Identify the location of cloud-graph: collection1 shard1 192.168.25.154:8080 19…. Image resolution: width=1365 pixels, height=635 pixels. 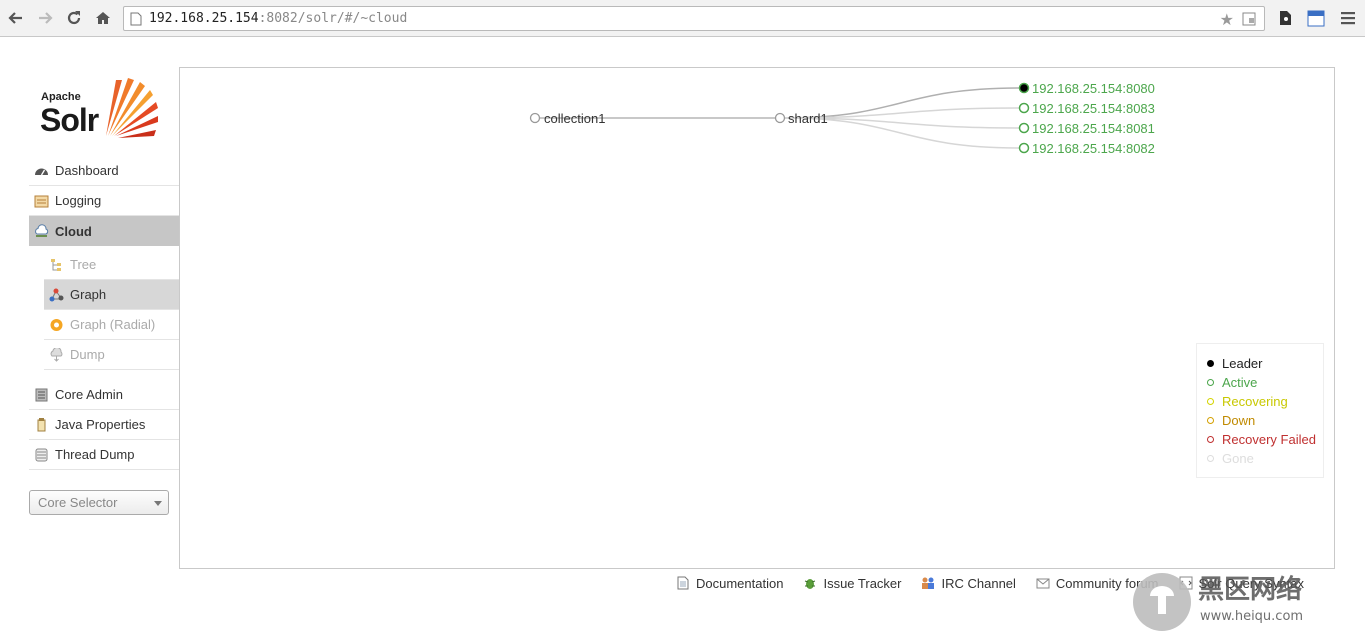
(842, 118).